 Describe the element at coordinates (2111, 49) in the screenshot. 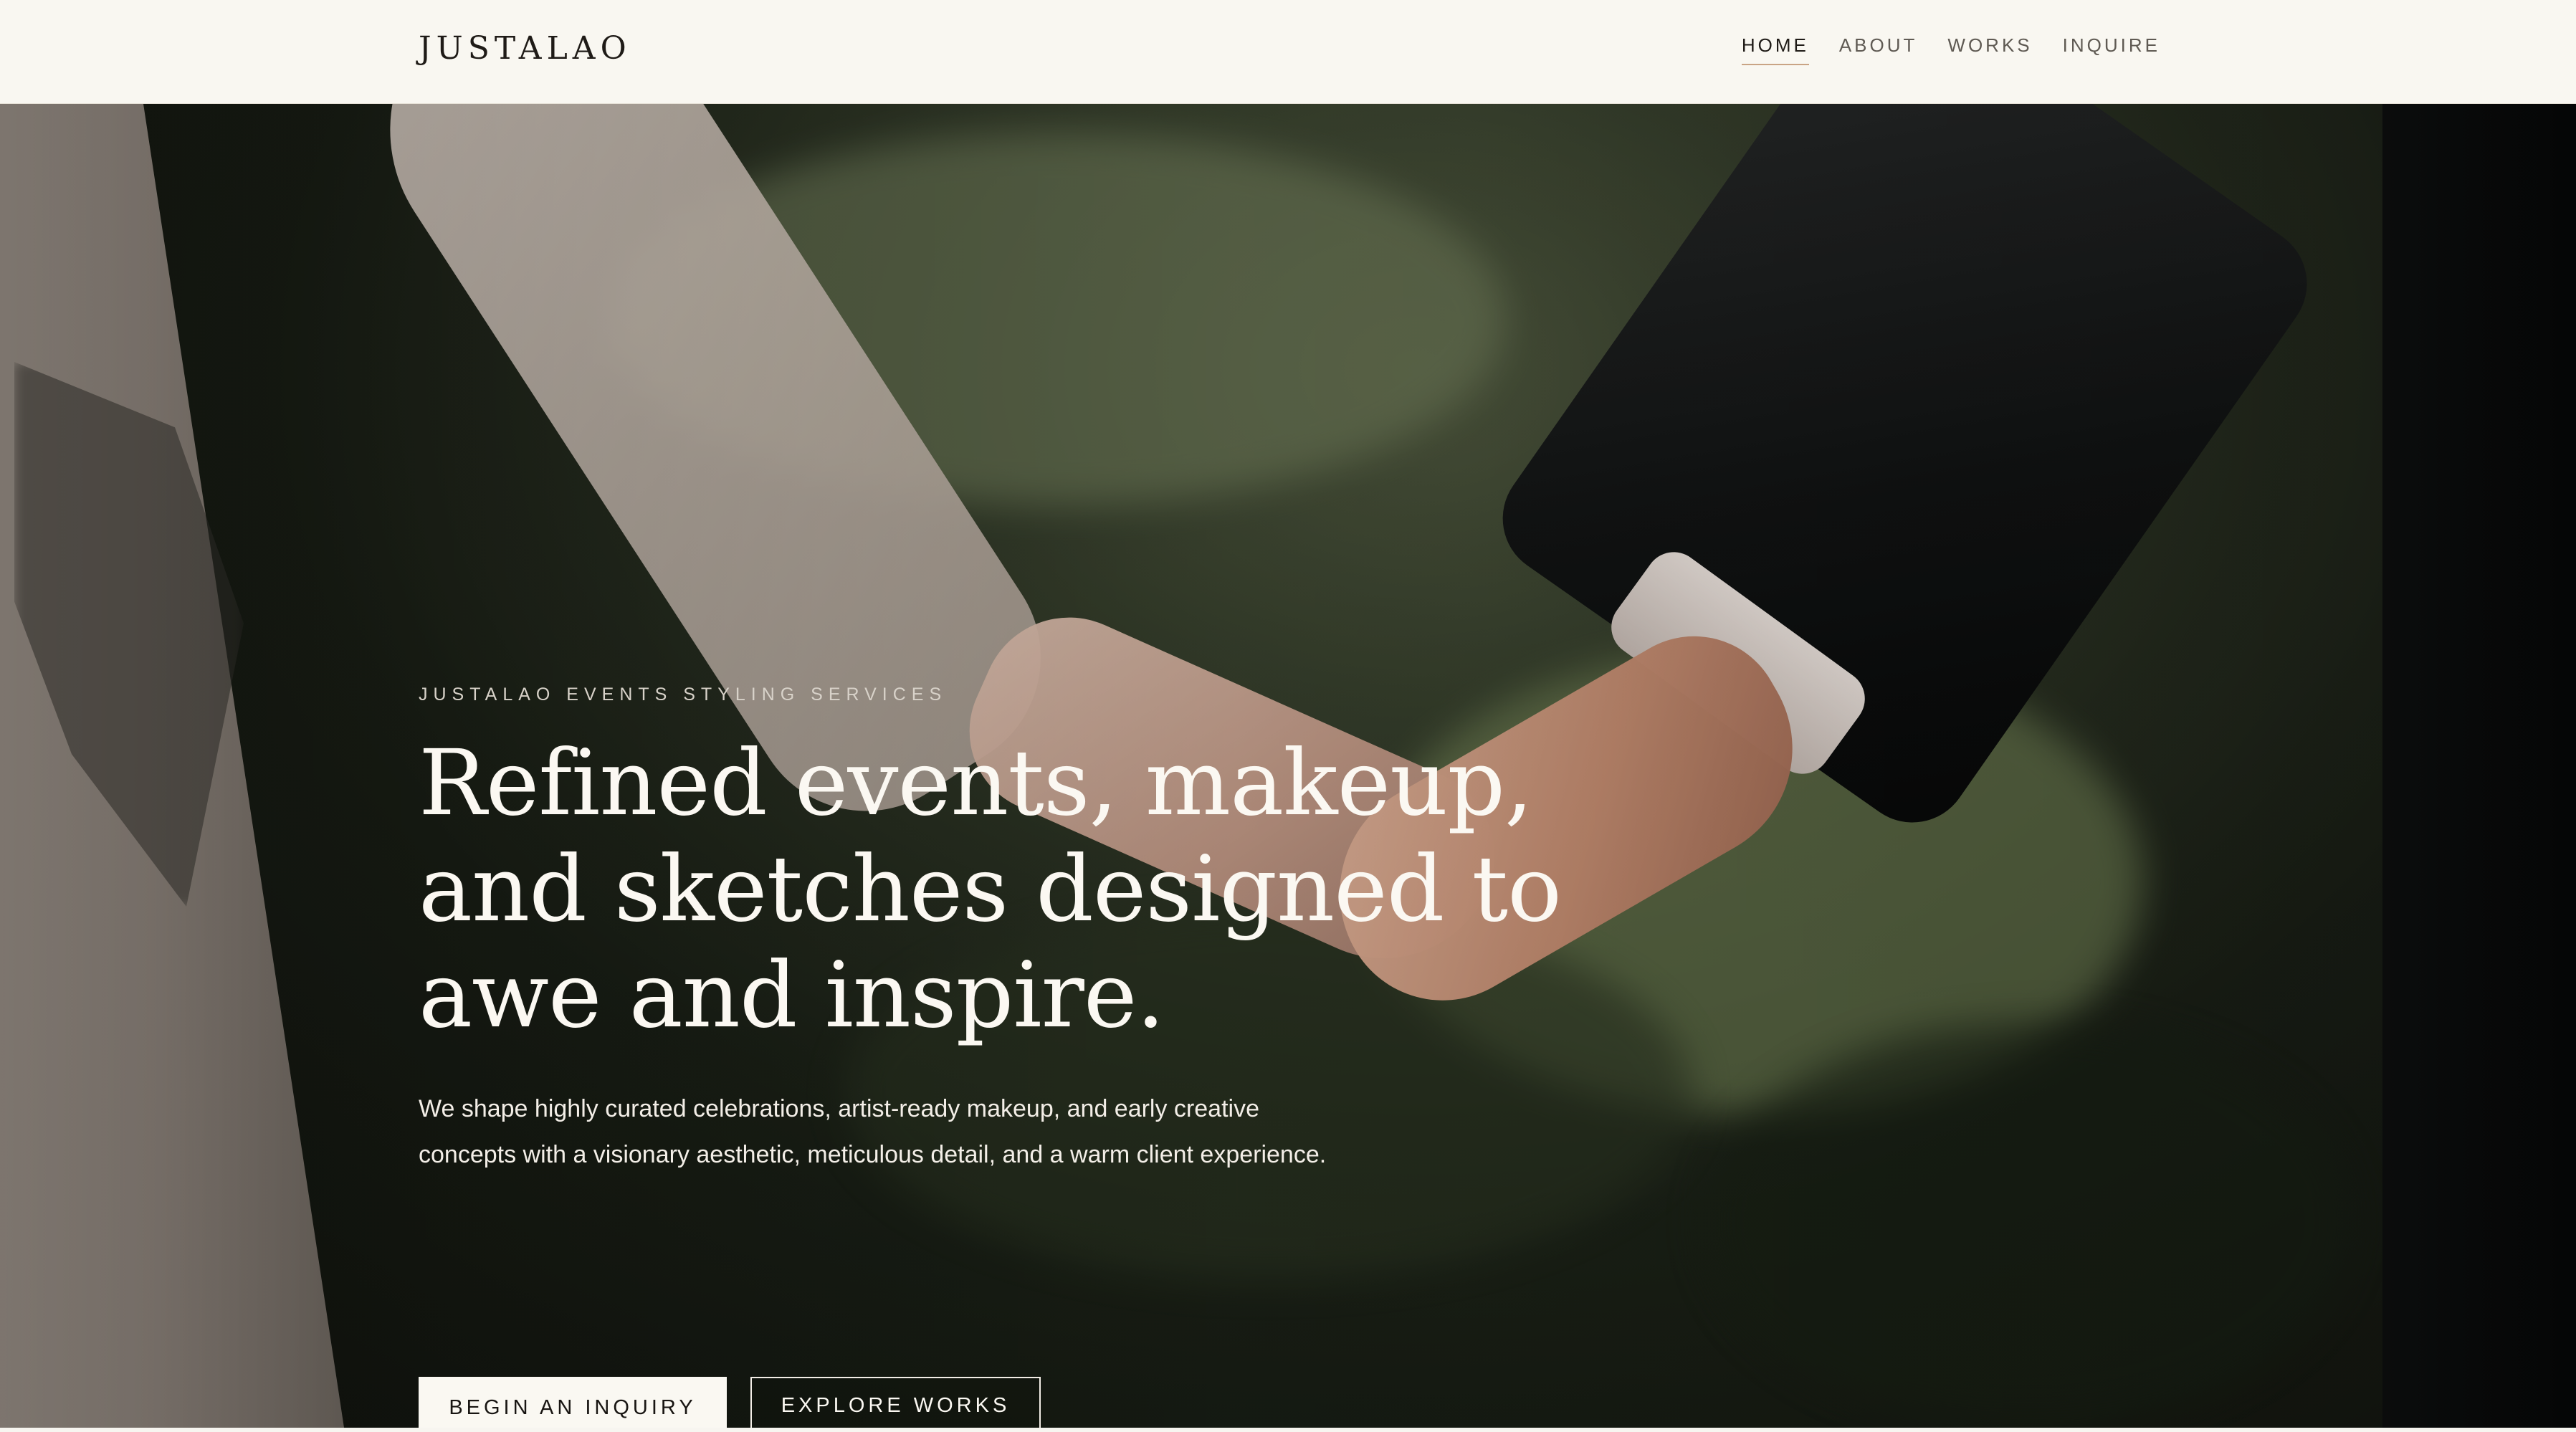

I see `nav-inquire: INQUIRE` at that location.